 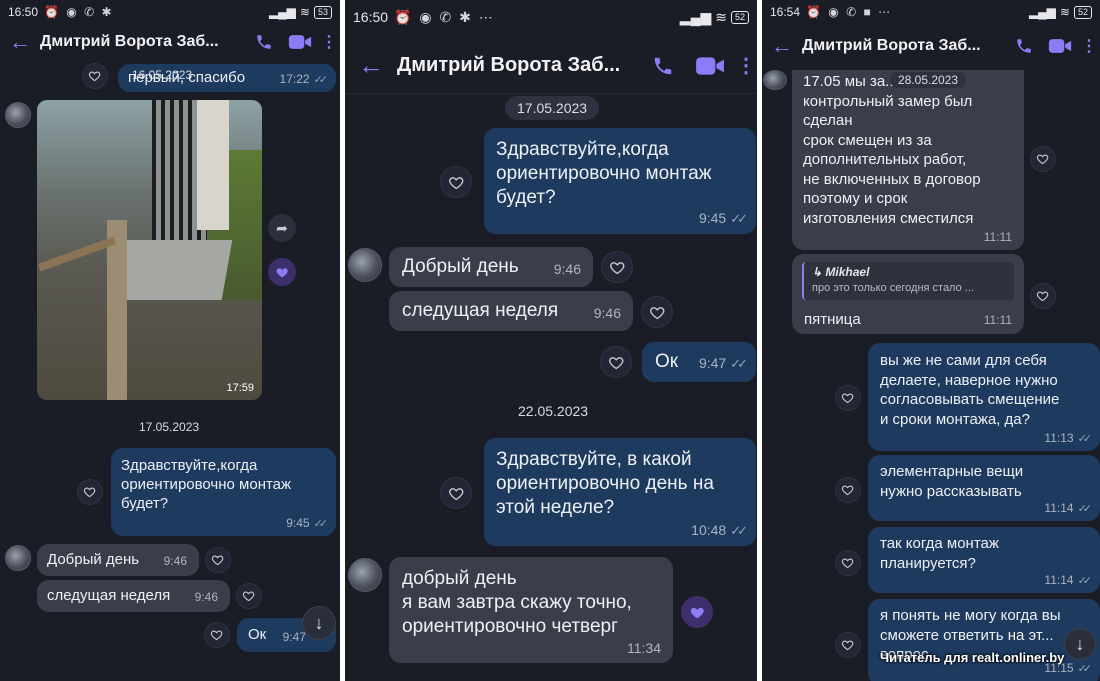 What do you see at coordinates (460, 266) in the screenshot?
I see `message-text: Добрый день` at bounding box center [460, 266].